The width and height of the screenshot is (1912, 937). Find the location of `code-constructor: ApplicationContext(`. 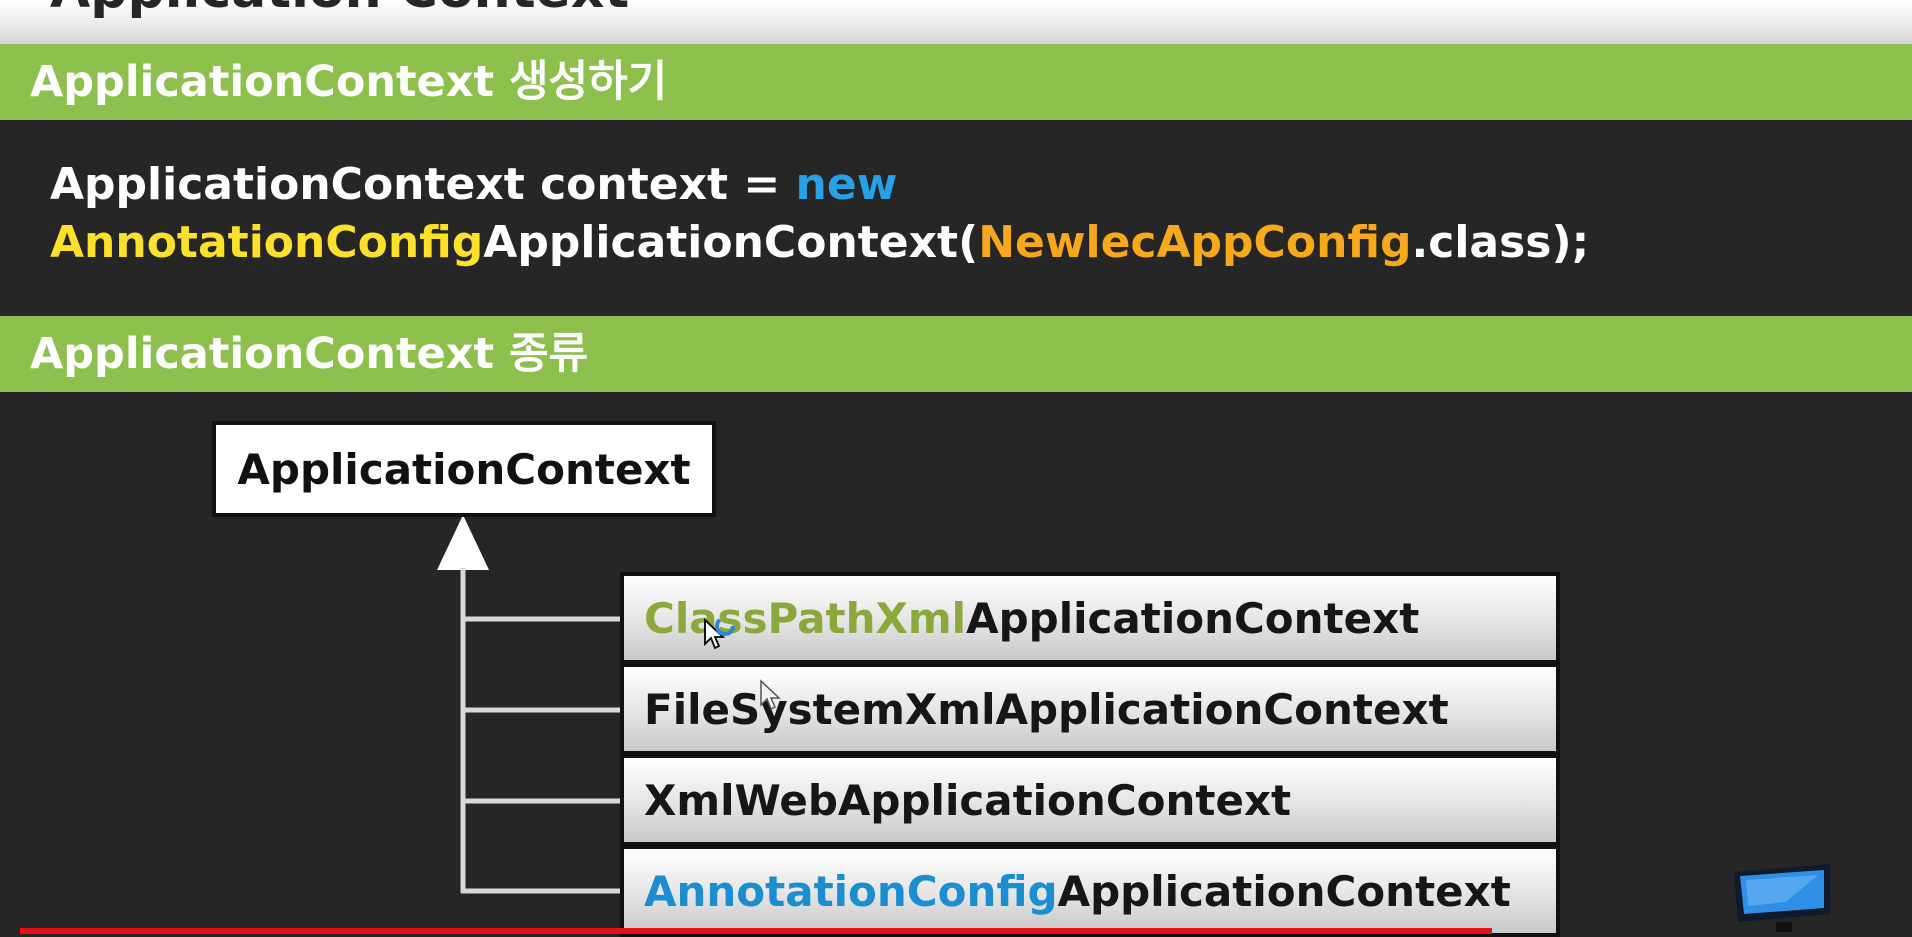

code-constructor: ApplicationContext( is located at coordinates (731, 242).